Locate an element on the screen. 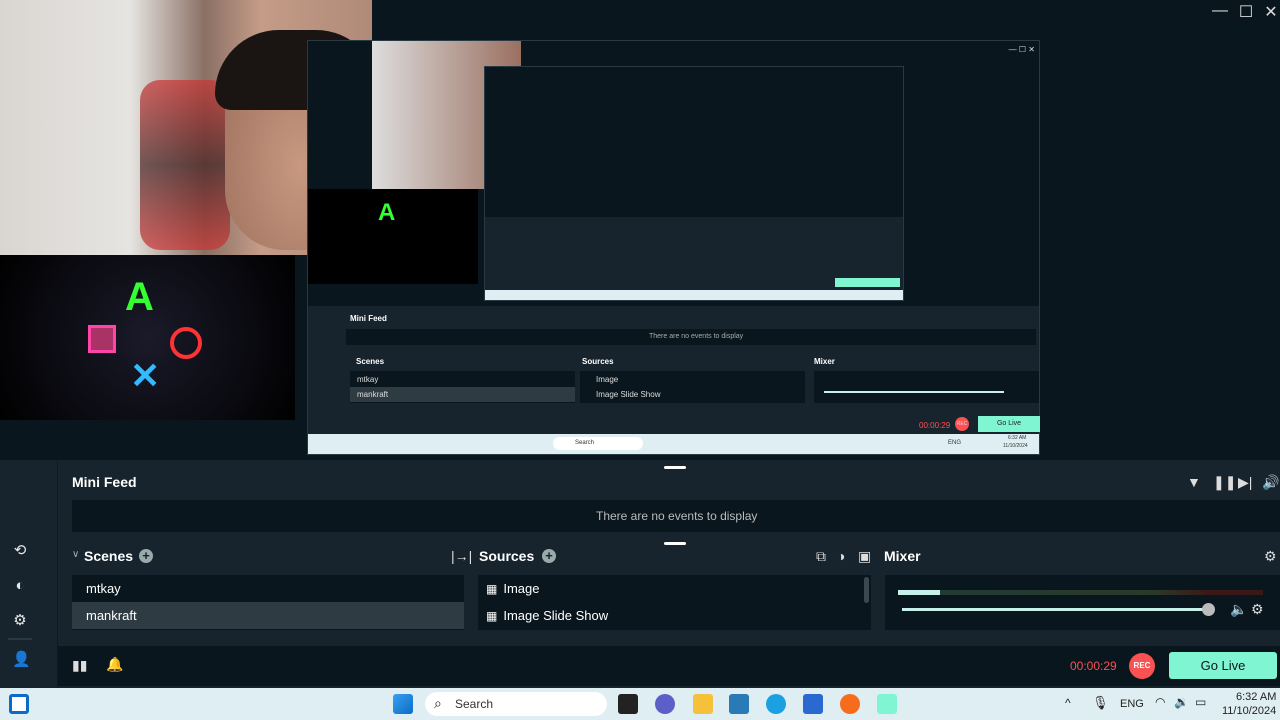 Image resolution: width=1280 pixels, height=720 pixels. nested-time: 6:32 AM is located at coordinates (1017, 438).